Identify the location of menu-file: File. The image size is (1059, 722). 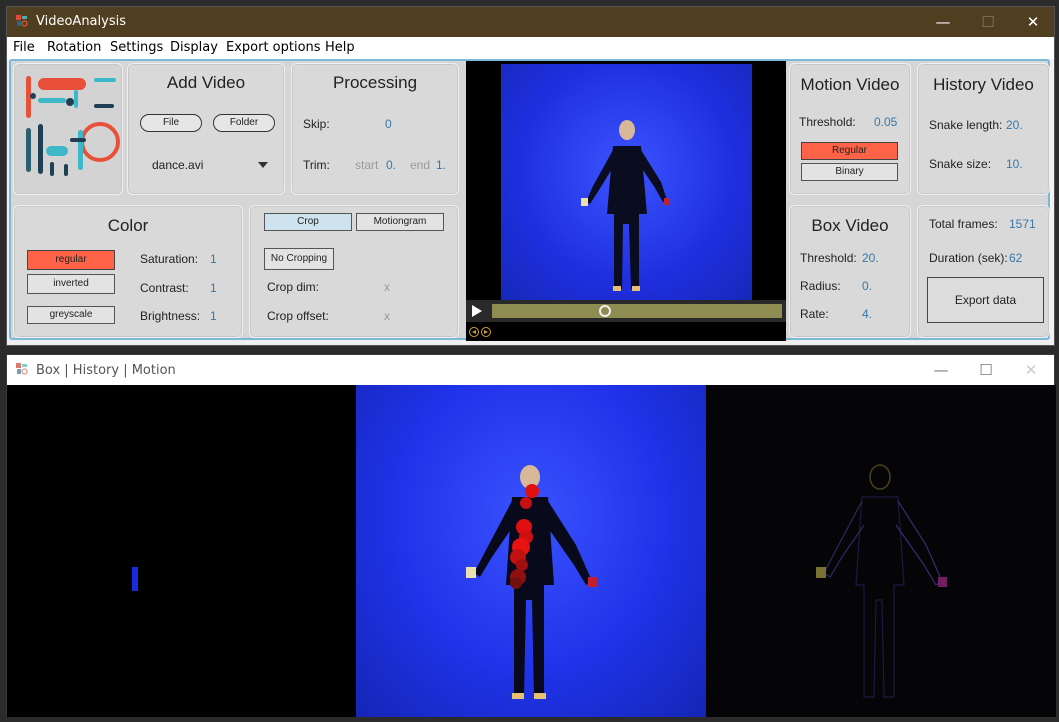
(24, 47).